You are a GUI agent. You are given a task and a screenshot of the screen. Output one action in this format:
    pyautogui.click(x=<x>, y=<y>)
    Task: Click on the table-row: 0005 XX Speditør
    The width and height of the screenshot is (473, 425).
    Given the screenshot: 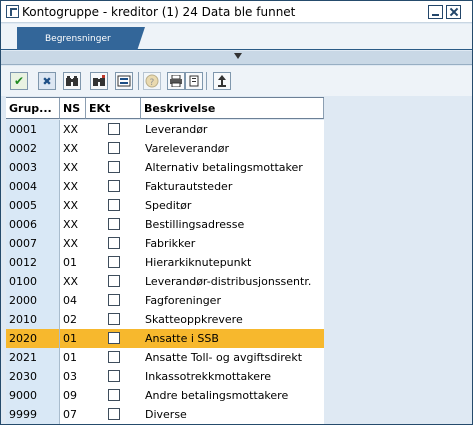 What is the action you would take?
    pyautogui.click(x=165, y=205)
    